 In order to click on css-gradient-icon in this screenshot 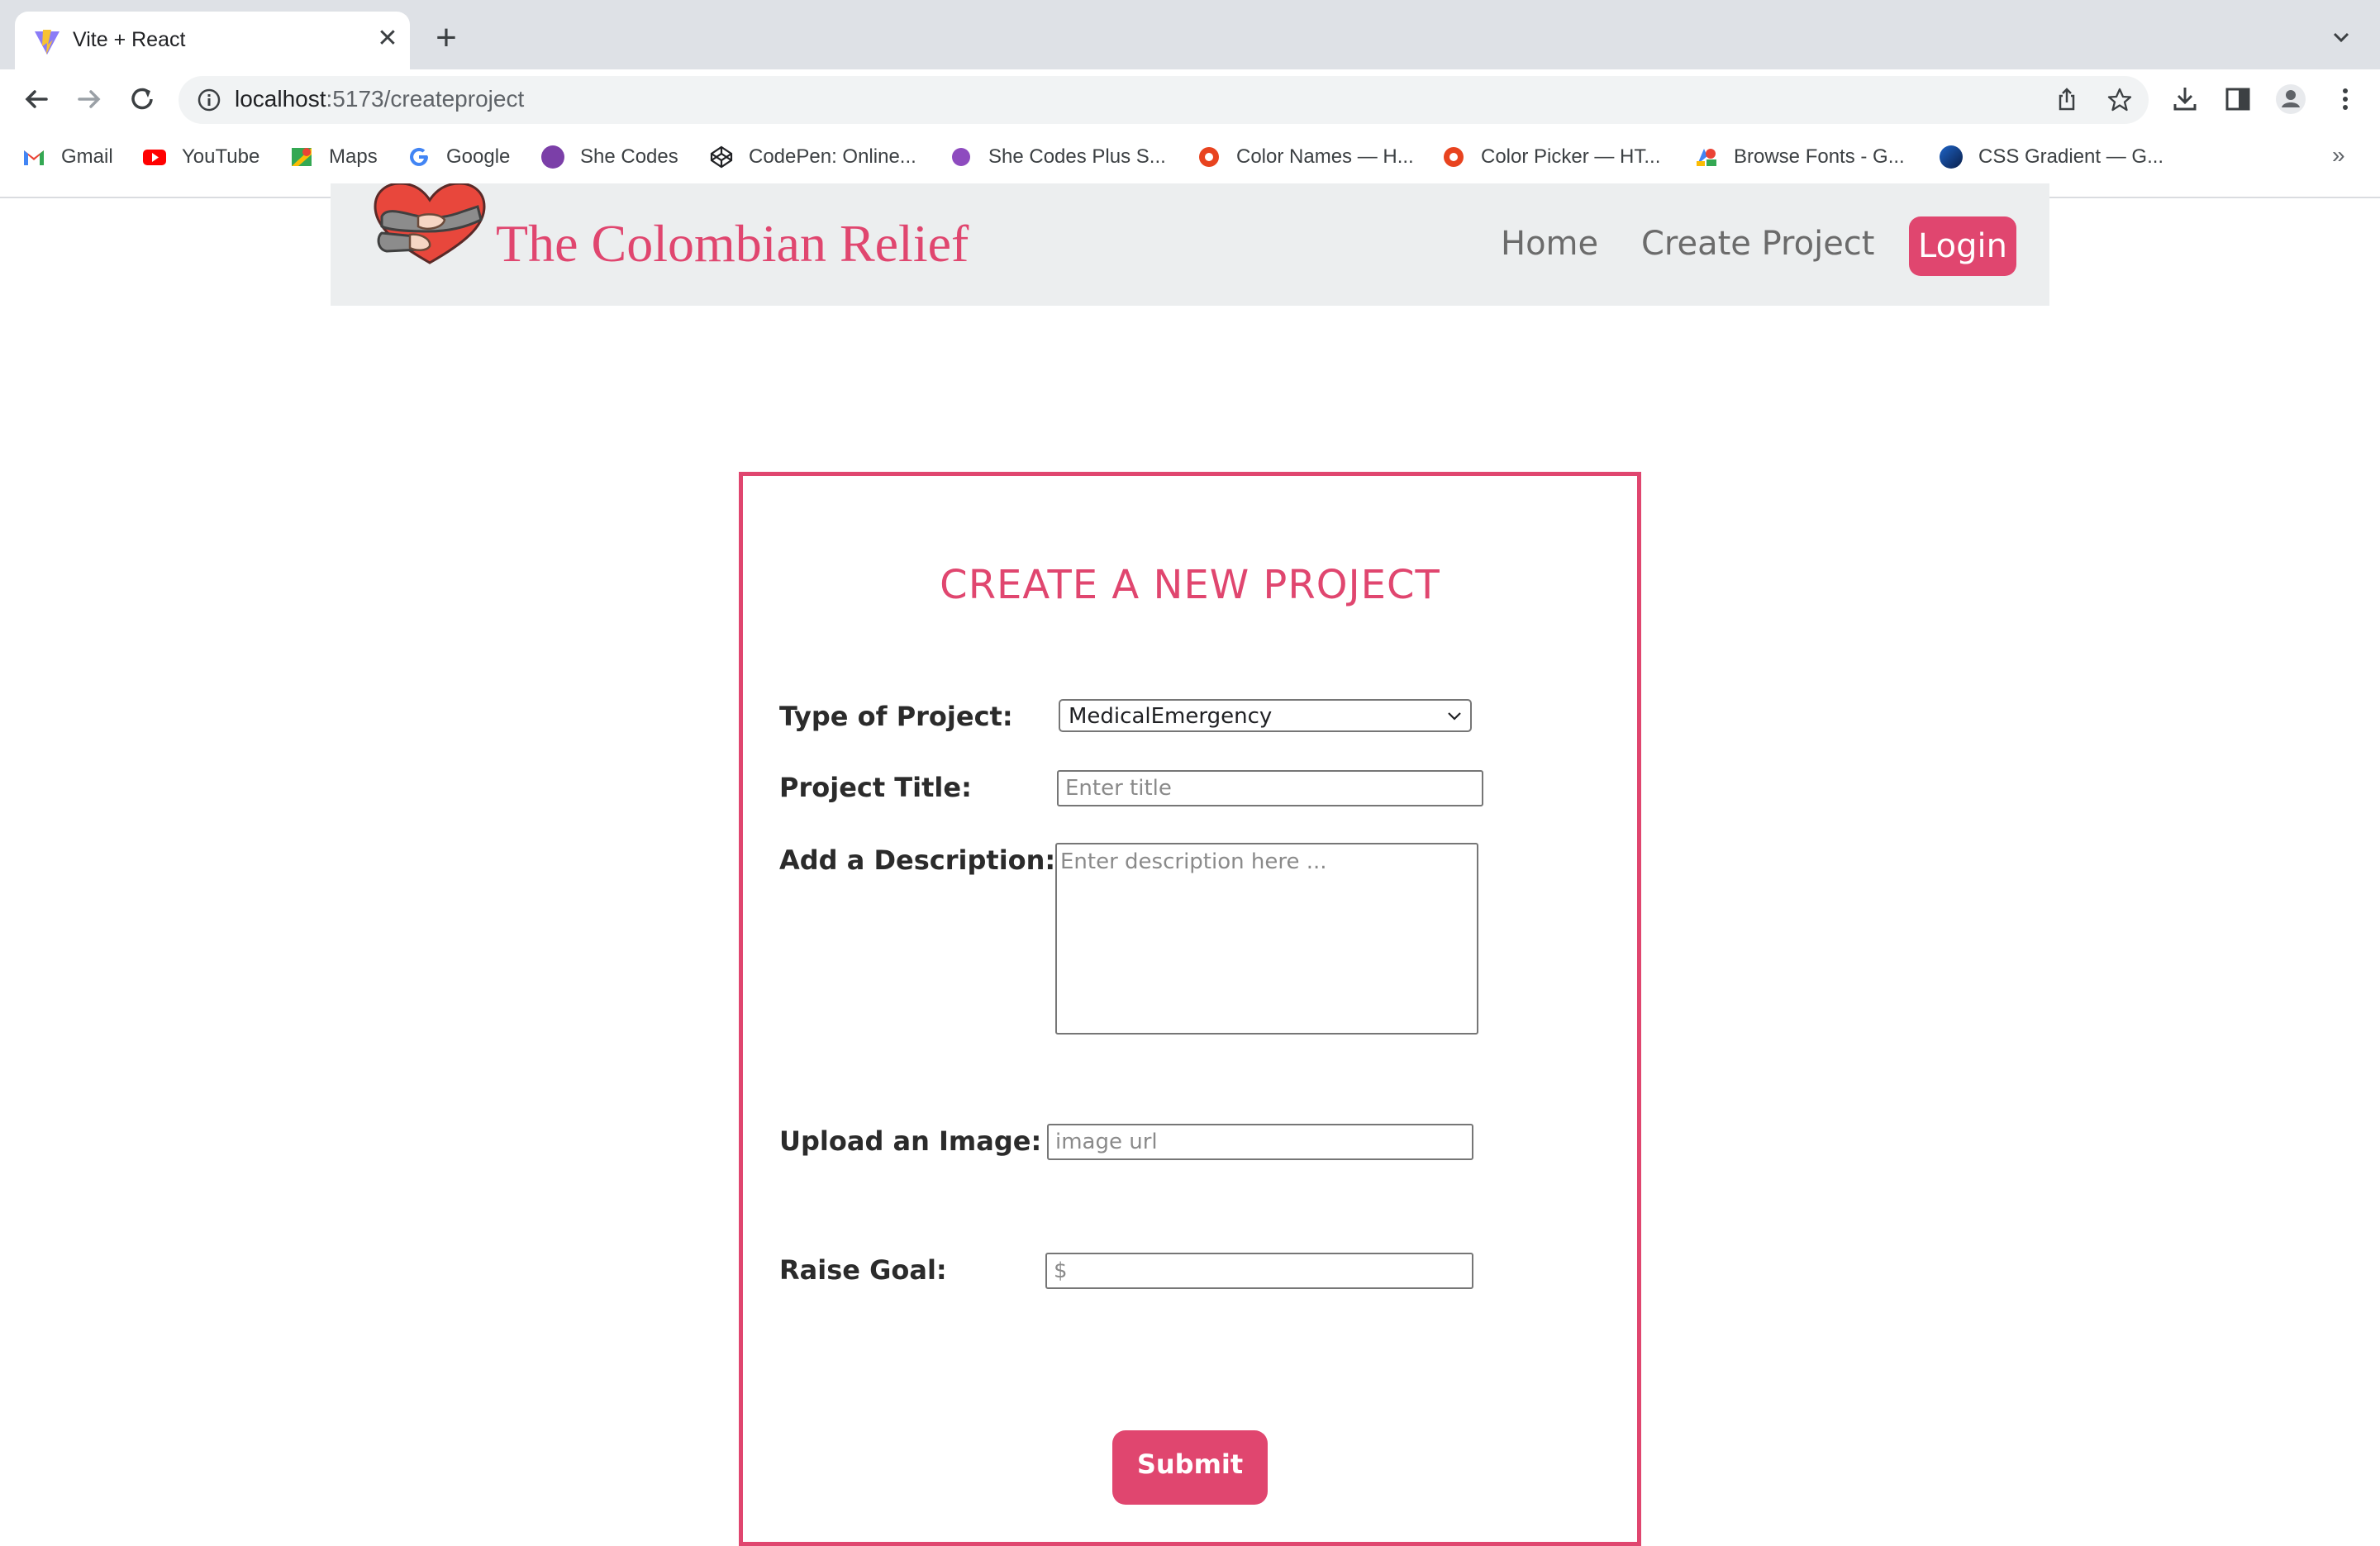, I will do `click(1951, 157)`.